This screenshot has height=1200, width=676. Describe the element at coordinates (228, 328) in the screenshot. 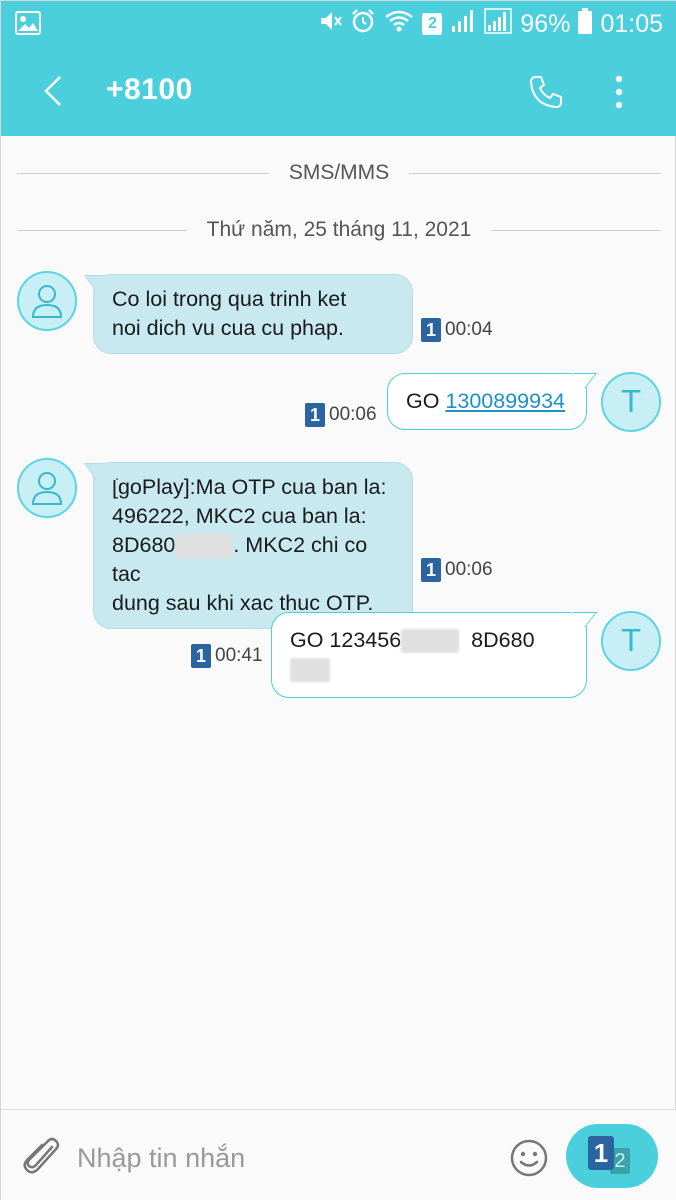

I see `message-text-line: noi dich vu cua cu phap.` at that location.